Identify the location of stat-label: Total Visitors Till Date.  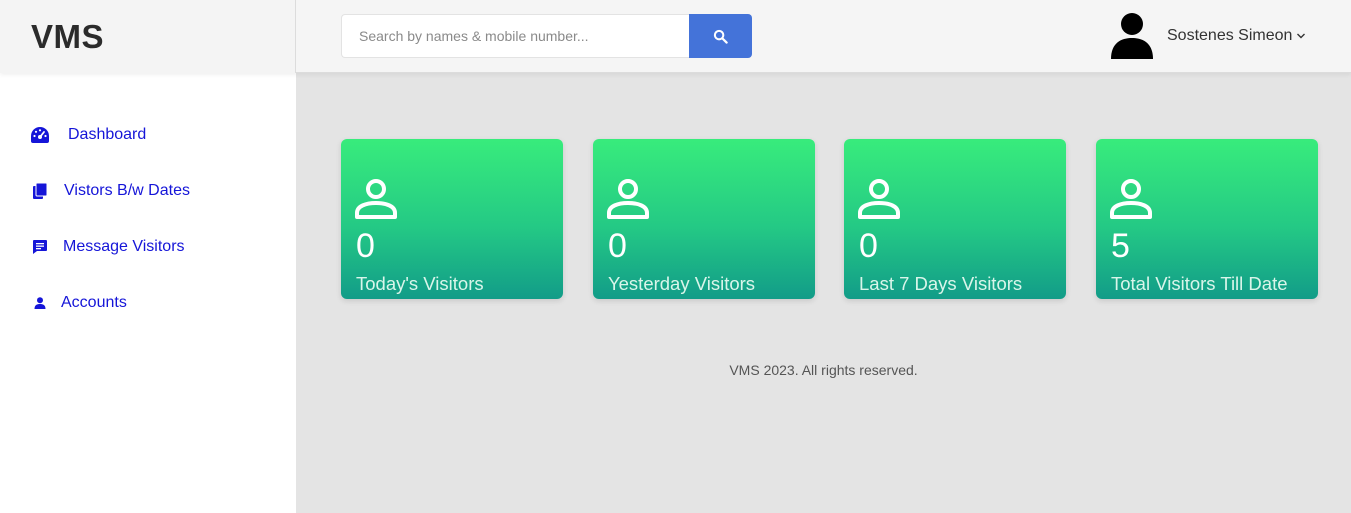
(1199, 283).